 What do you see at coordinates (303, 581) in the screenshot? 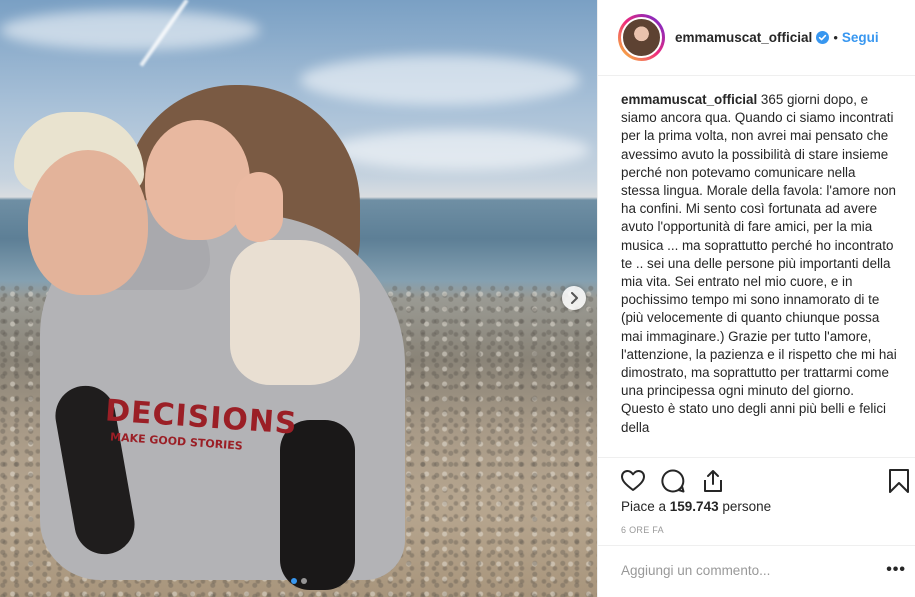
I see `carousel-dot` at bounding box center [303, 581].